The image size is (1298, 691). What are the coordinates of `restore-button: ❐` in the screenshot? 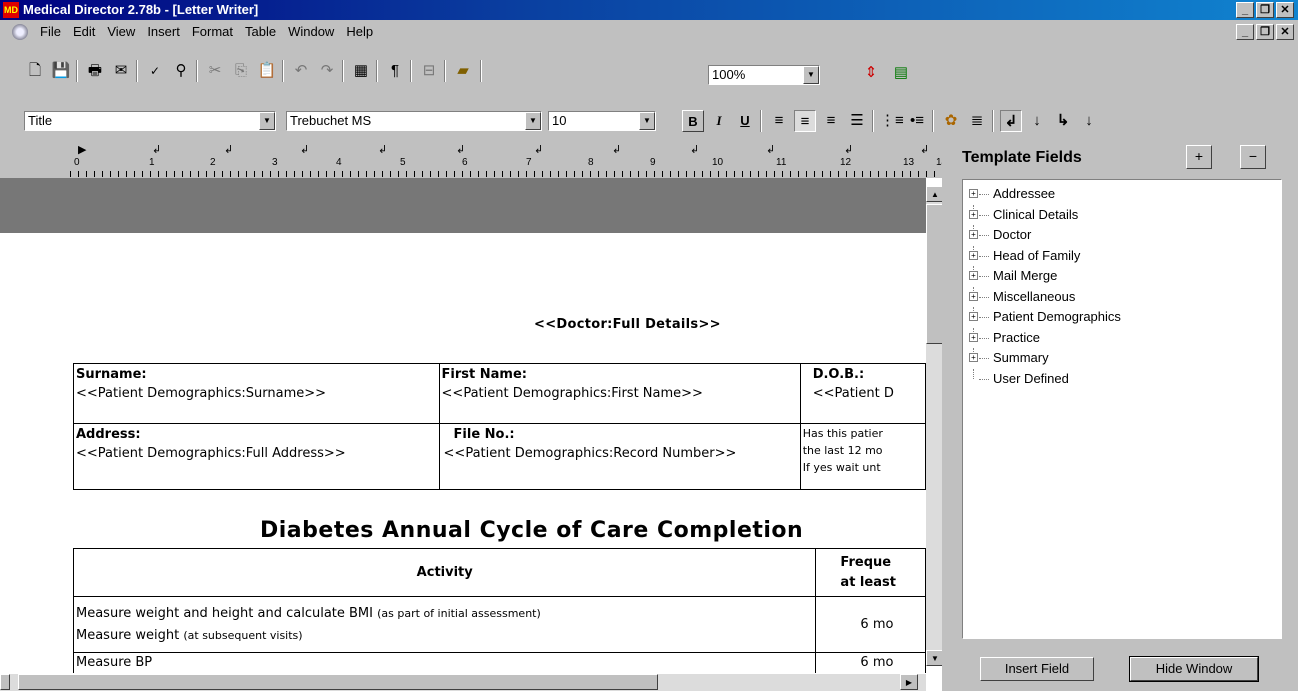 It's located at (1265, 10).